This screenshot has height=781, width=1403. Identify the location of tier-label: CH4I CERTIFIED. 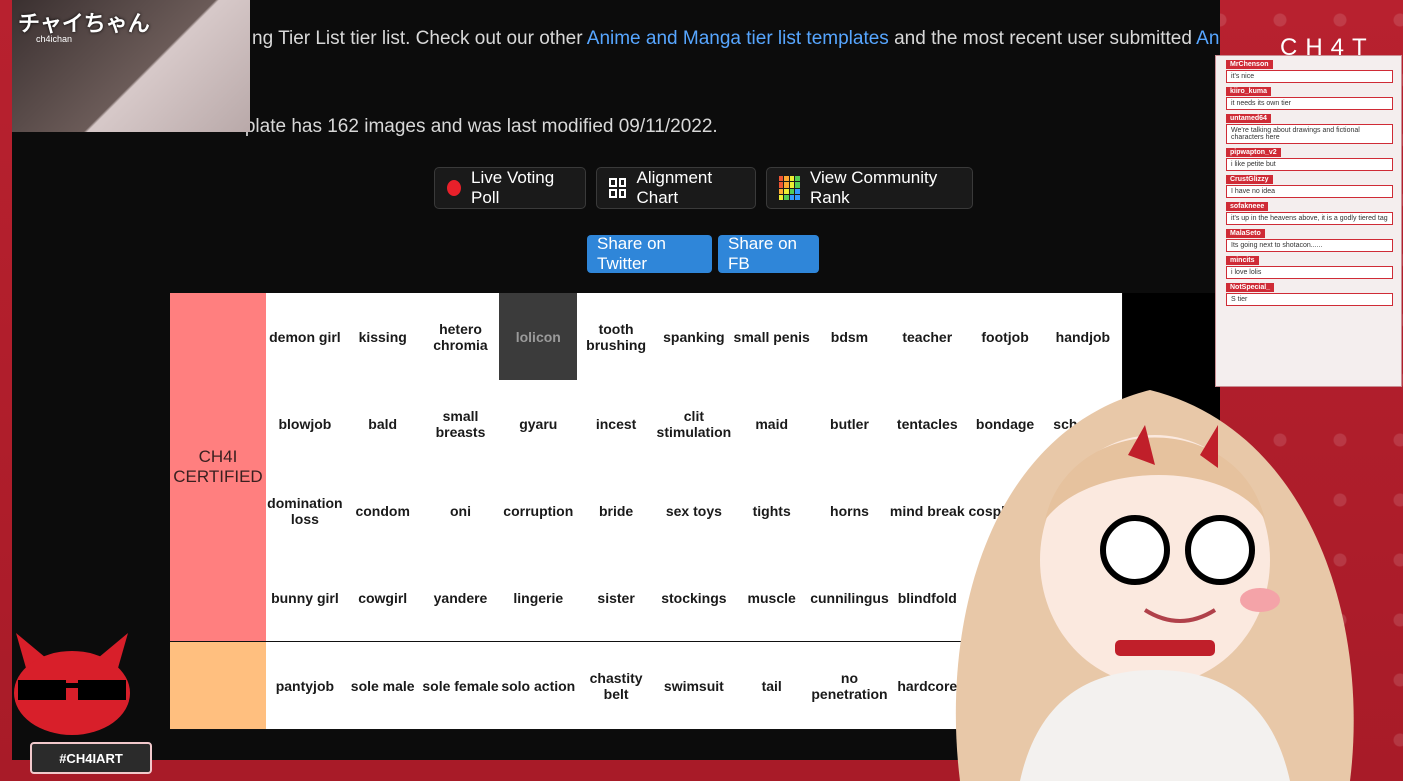
(218, 467).